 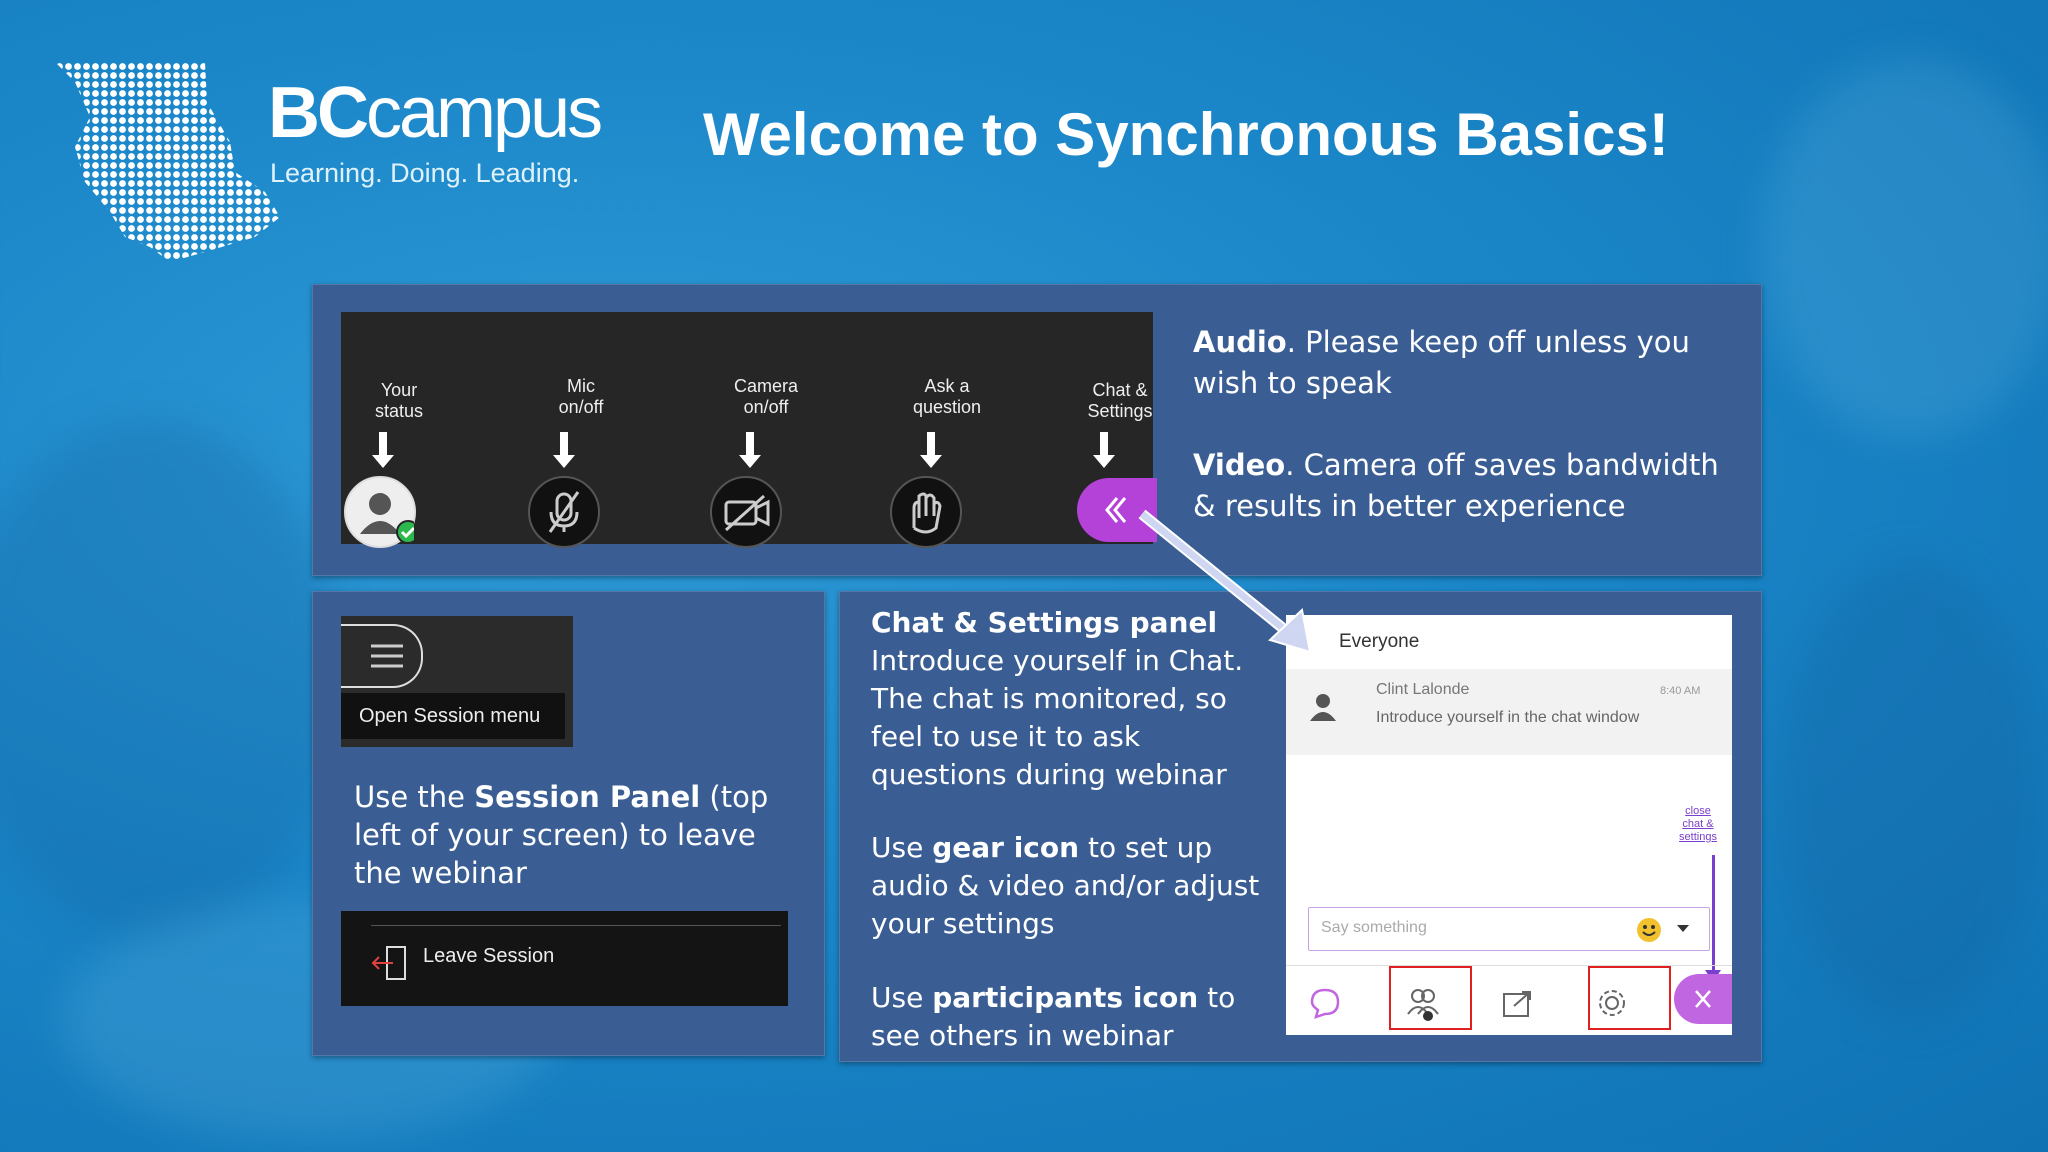 I want to click on hamburger-menu-icon, so click(x=387, y=656).